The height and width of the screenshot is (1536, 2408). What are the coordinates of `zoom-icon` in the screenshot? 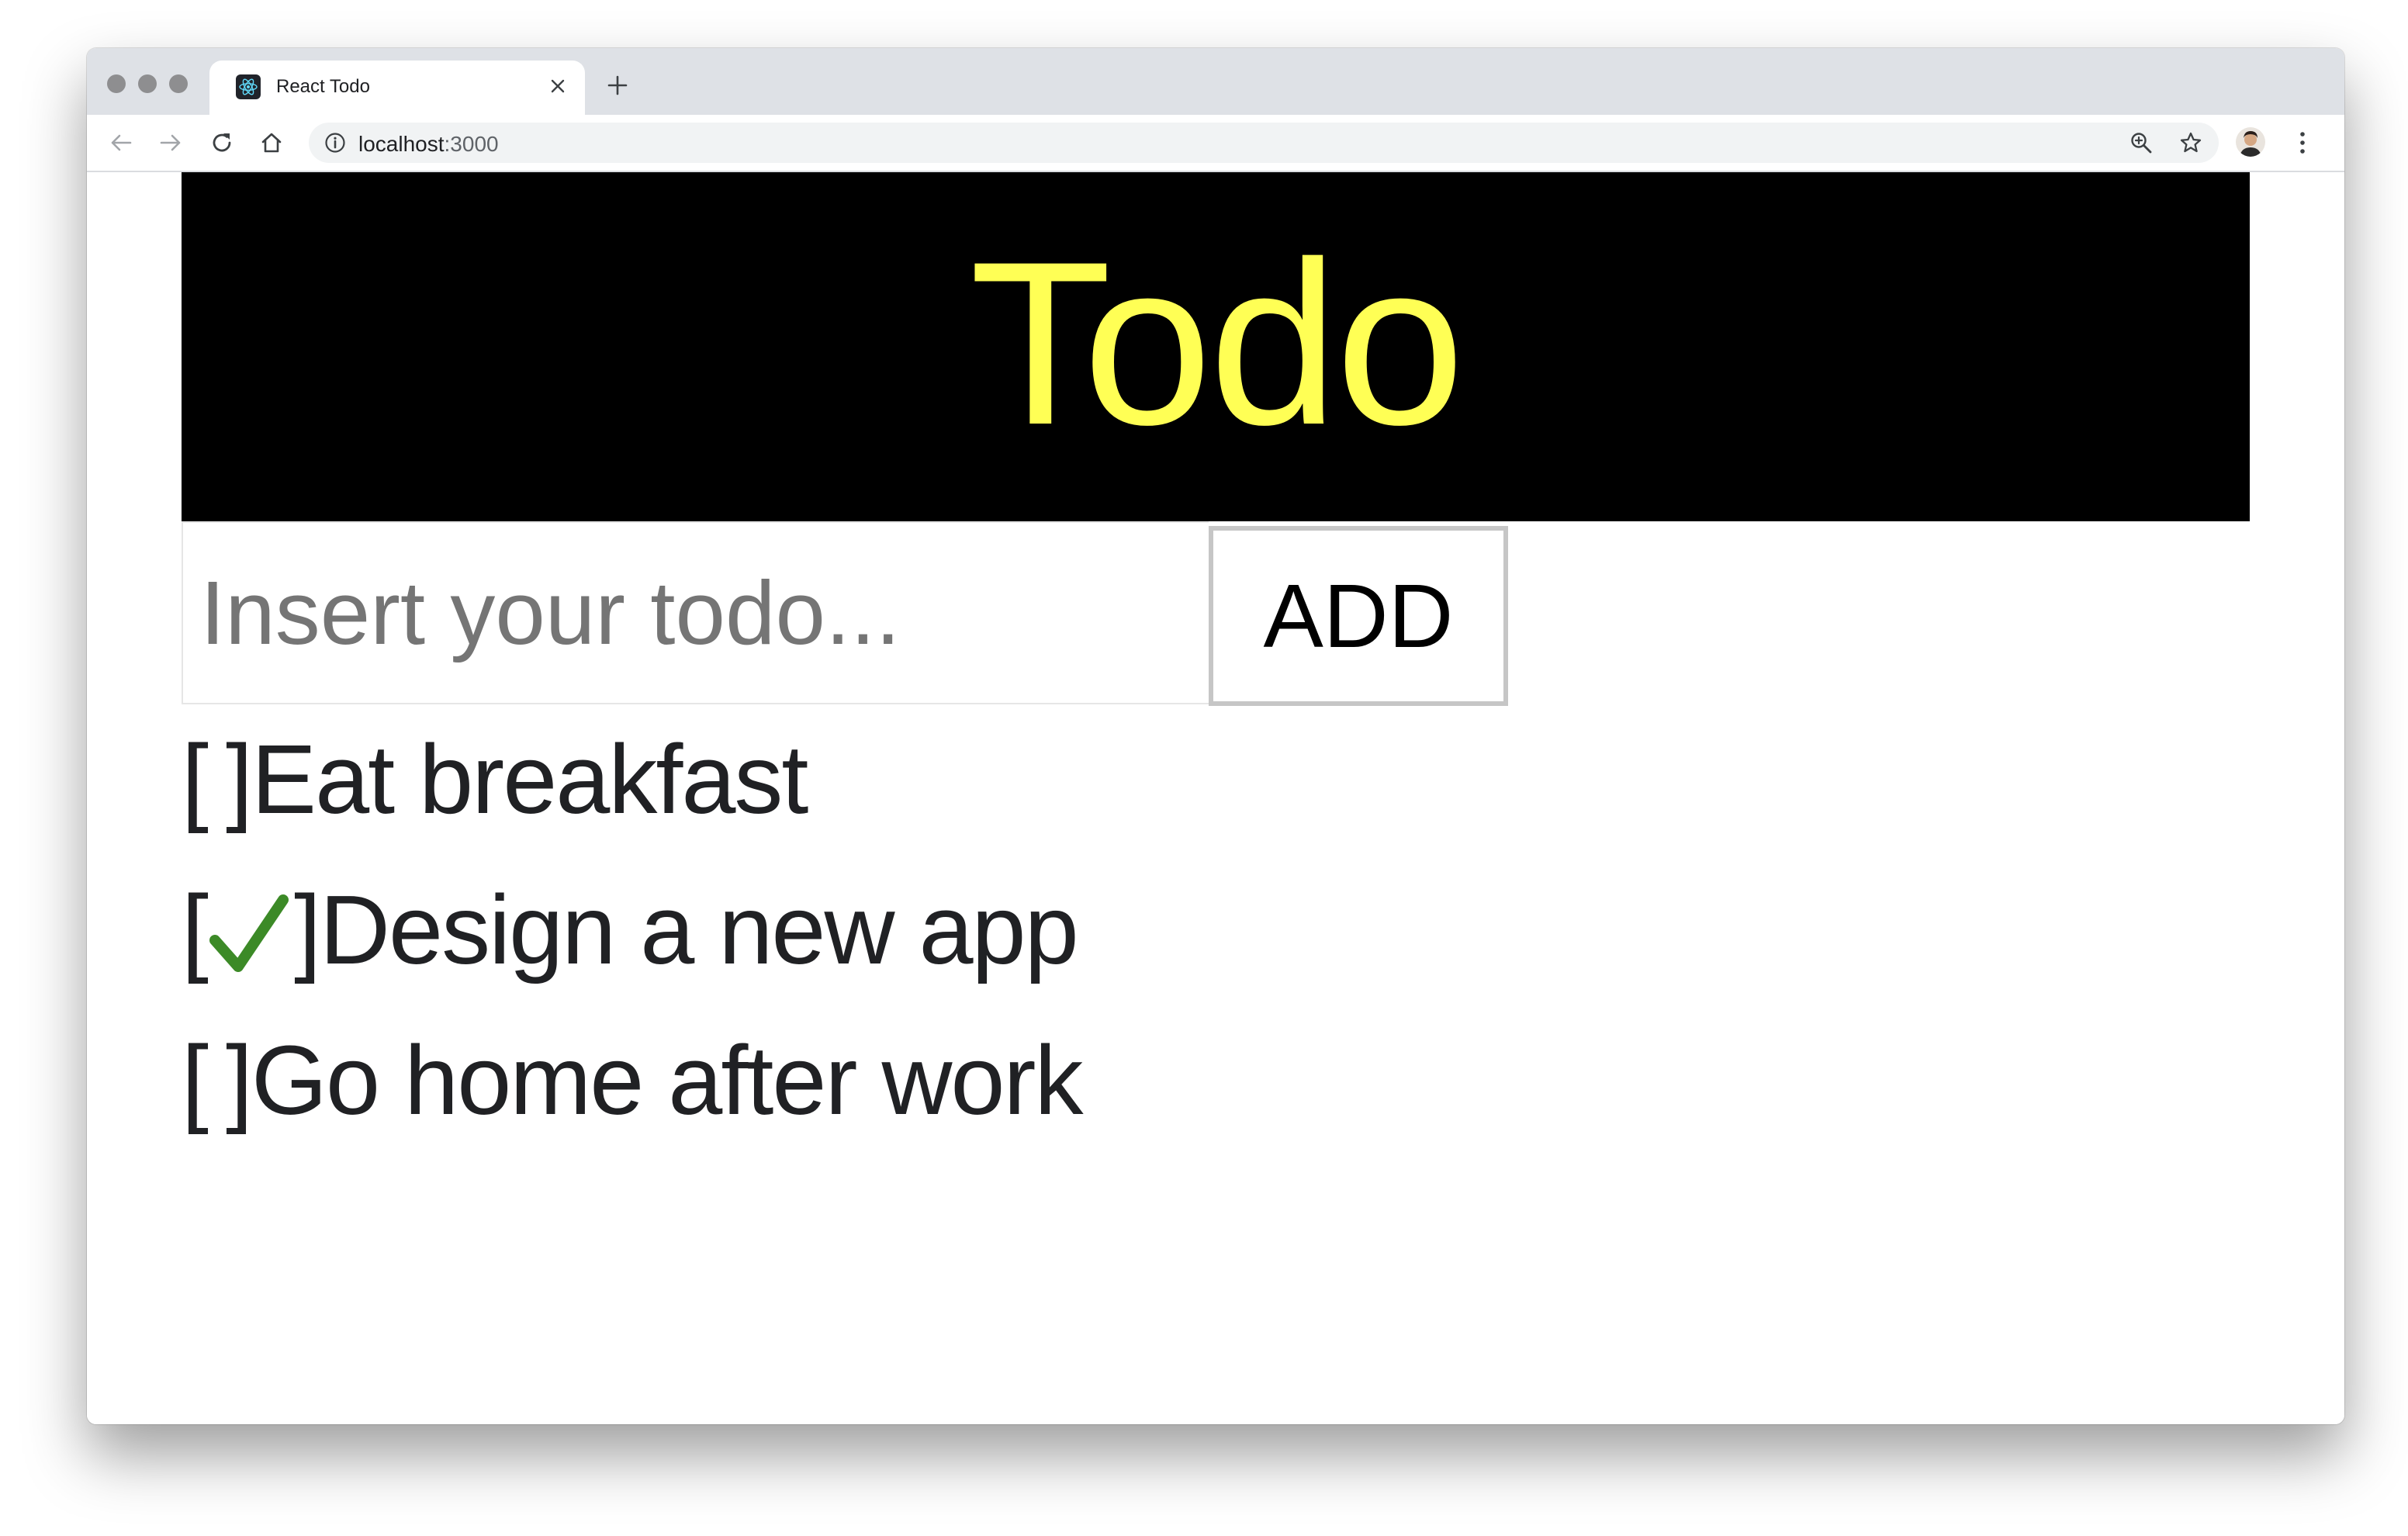 It's located at (2141, 143).